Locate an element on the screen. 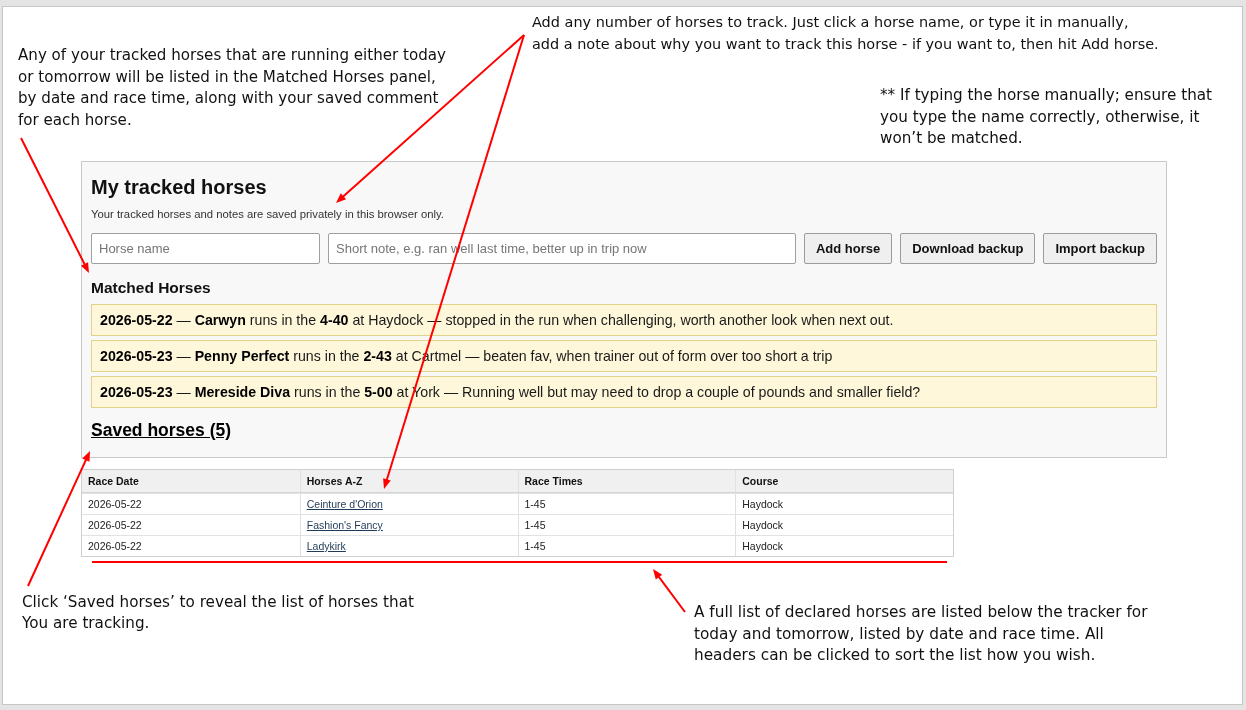 The width and height of the screenshot is (1246, 710). matched-heading: Matched Horses is located at coordinates (151, 287).